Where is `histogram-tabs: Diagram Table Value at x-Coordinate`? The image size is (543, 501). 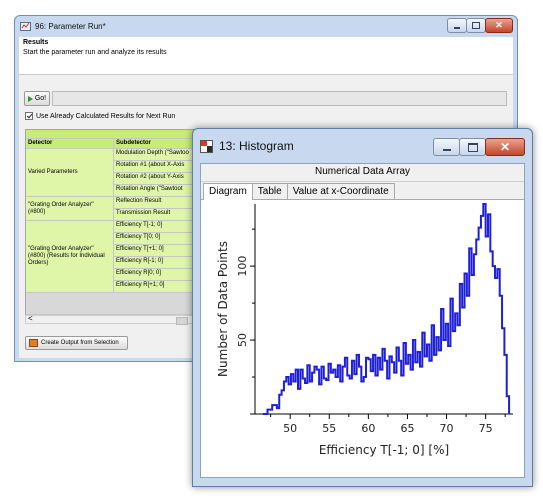
histogram-tabs: Diagram Table Value at x-Coordinate is located at coordinates (362, 191).